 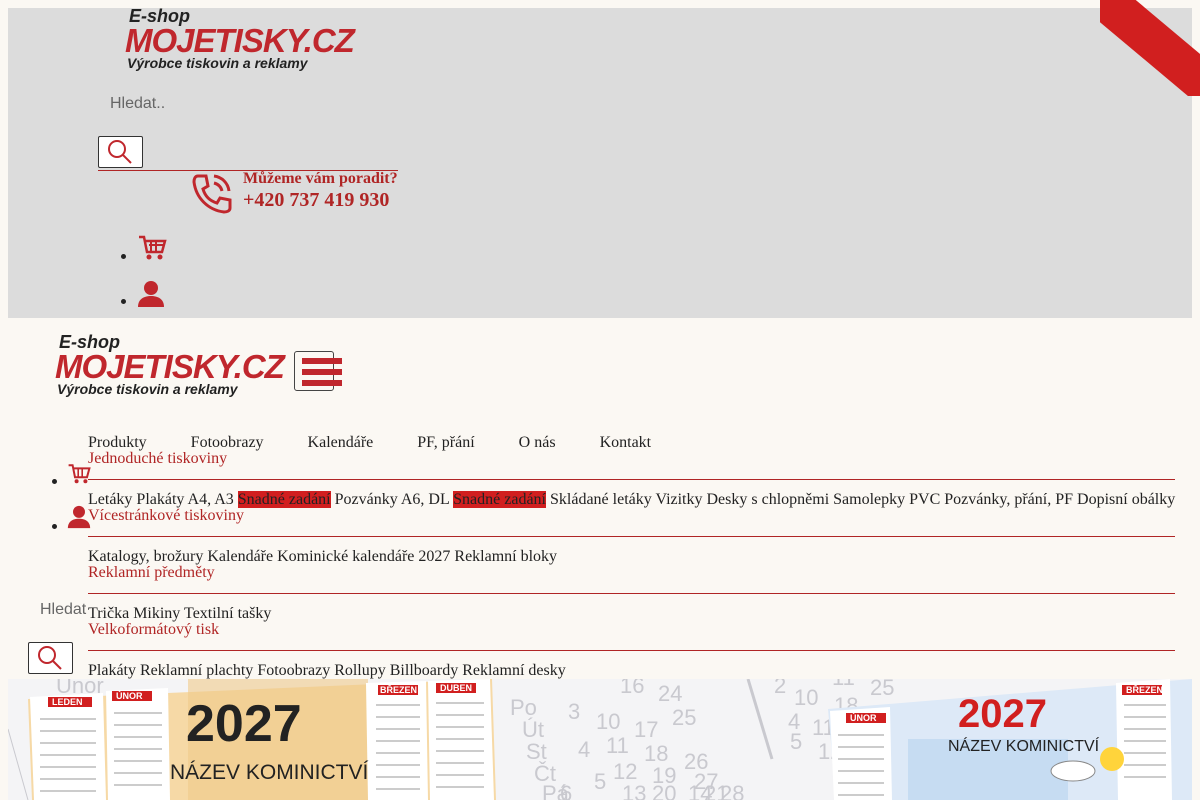 What do you see at coordinates (1126, 499) in the screenshot?
I see `menu-item: Dopisní obálky` at bounding box center [1126, 499].